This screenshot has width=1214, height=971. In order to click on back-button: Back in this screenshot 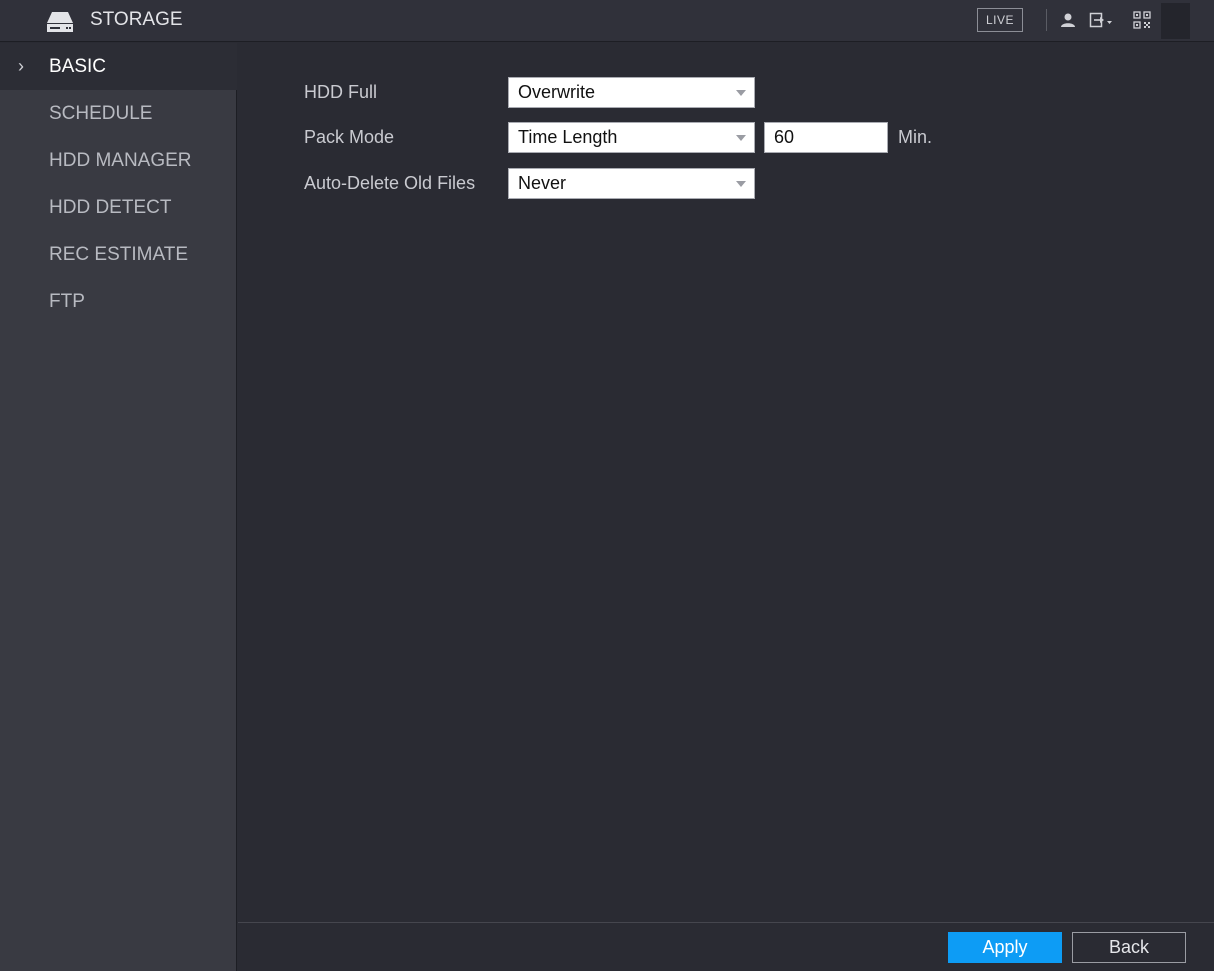, I will do `click(1129, 947)`.